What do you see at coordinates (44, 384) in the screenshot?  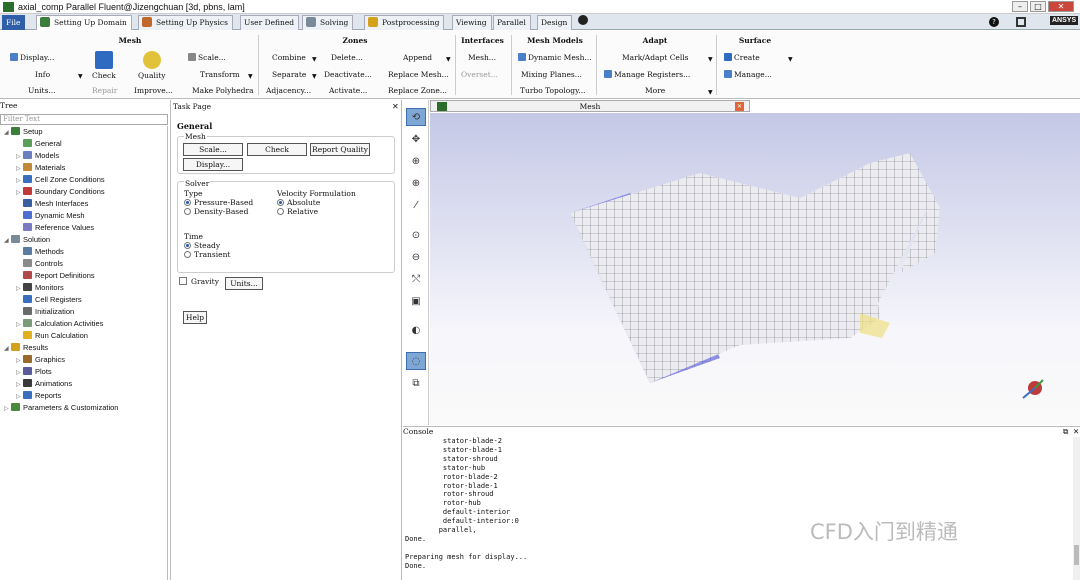 I see `tree-item-animations: ▷ Animations` at bounding box center [44, 384].